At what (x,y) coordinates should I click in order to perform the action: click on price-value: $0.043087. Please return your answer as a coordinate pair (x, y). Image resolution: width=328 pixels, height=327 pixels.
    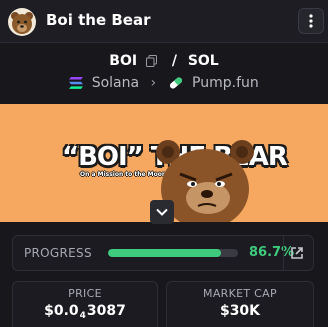
    Looking at the image, I should click on (85, 312).